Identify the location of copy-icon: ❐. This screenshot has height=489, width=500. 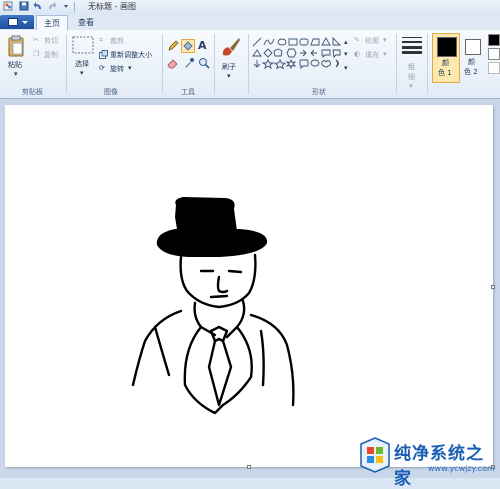
(36, 54).